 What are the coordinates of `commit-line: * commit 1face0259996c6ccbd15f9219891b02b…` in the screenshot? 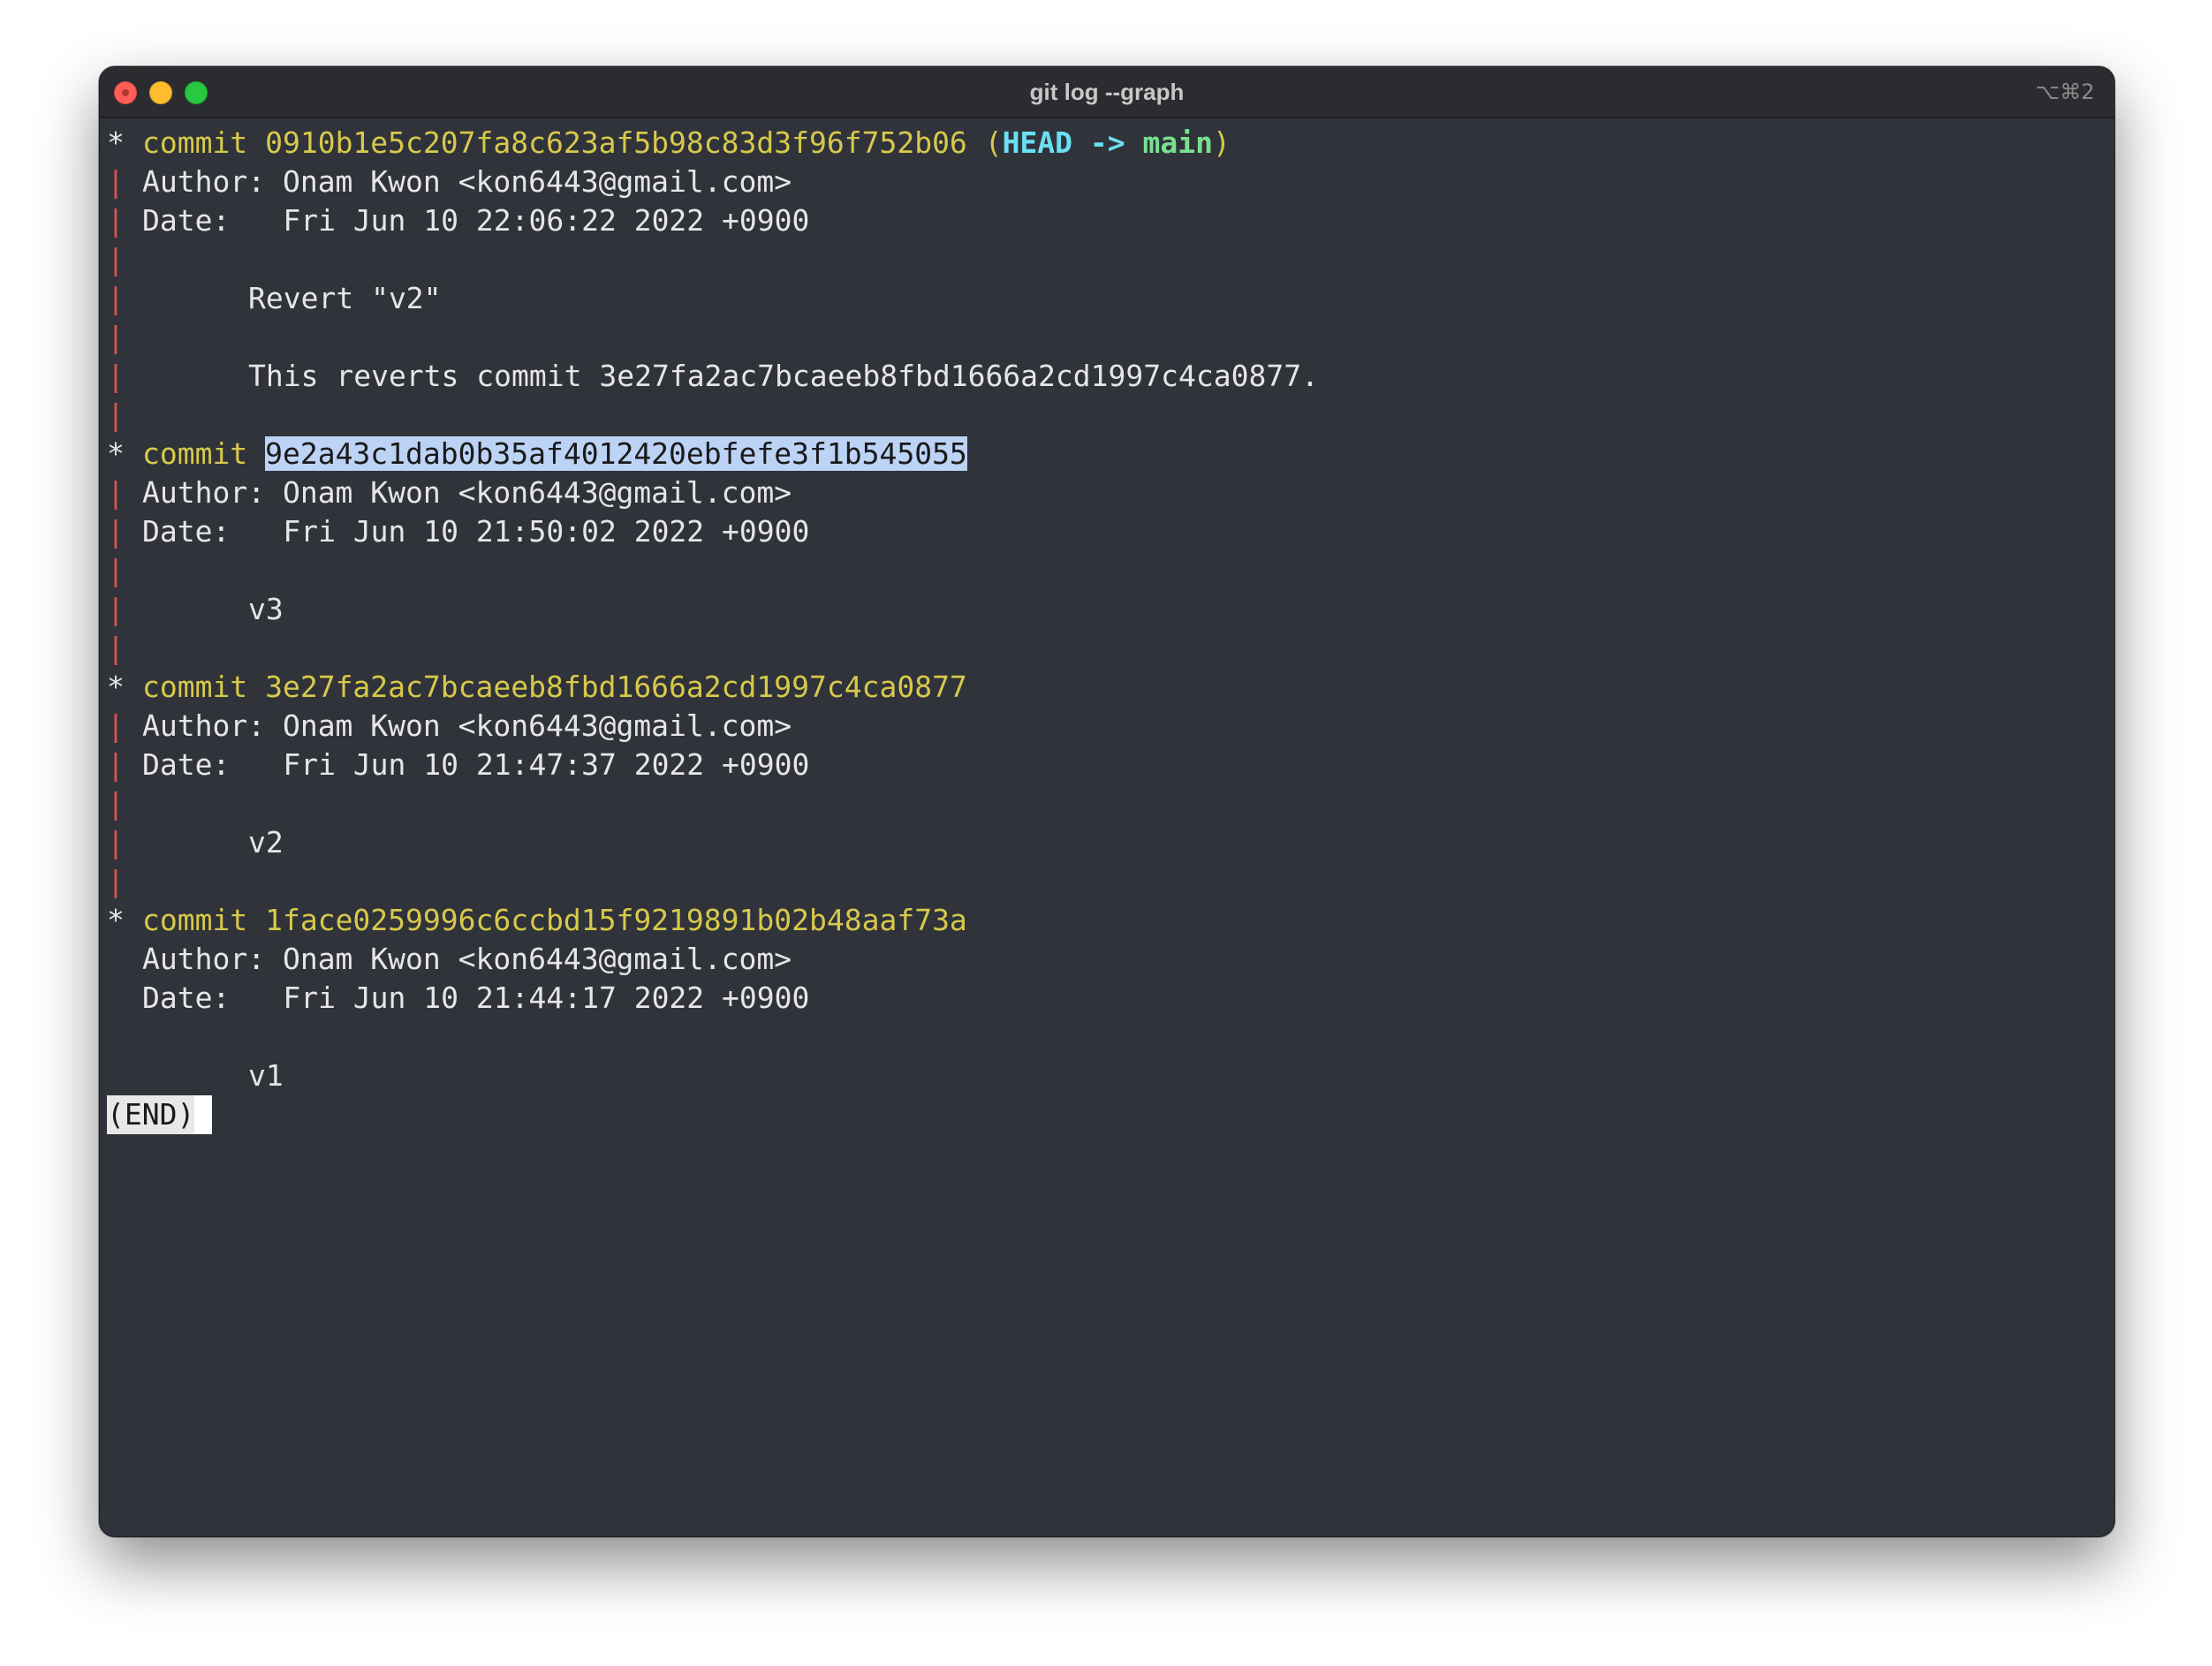 It's located at (1106, 920).